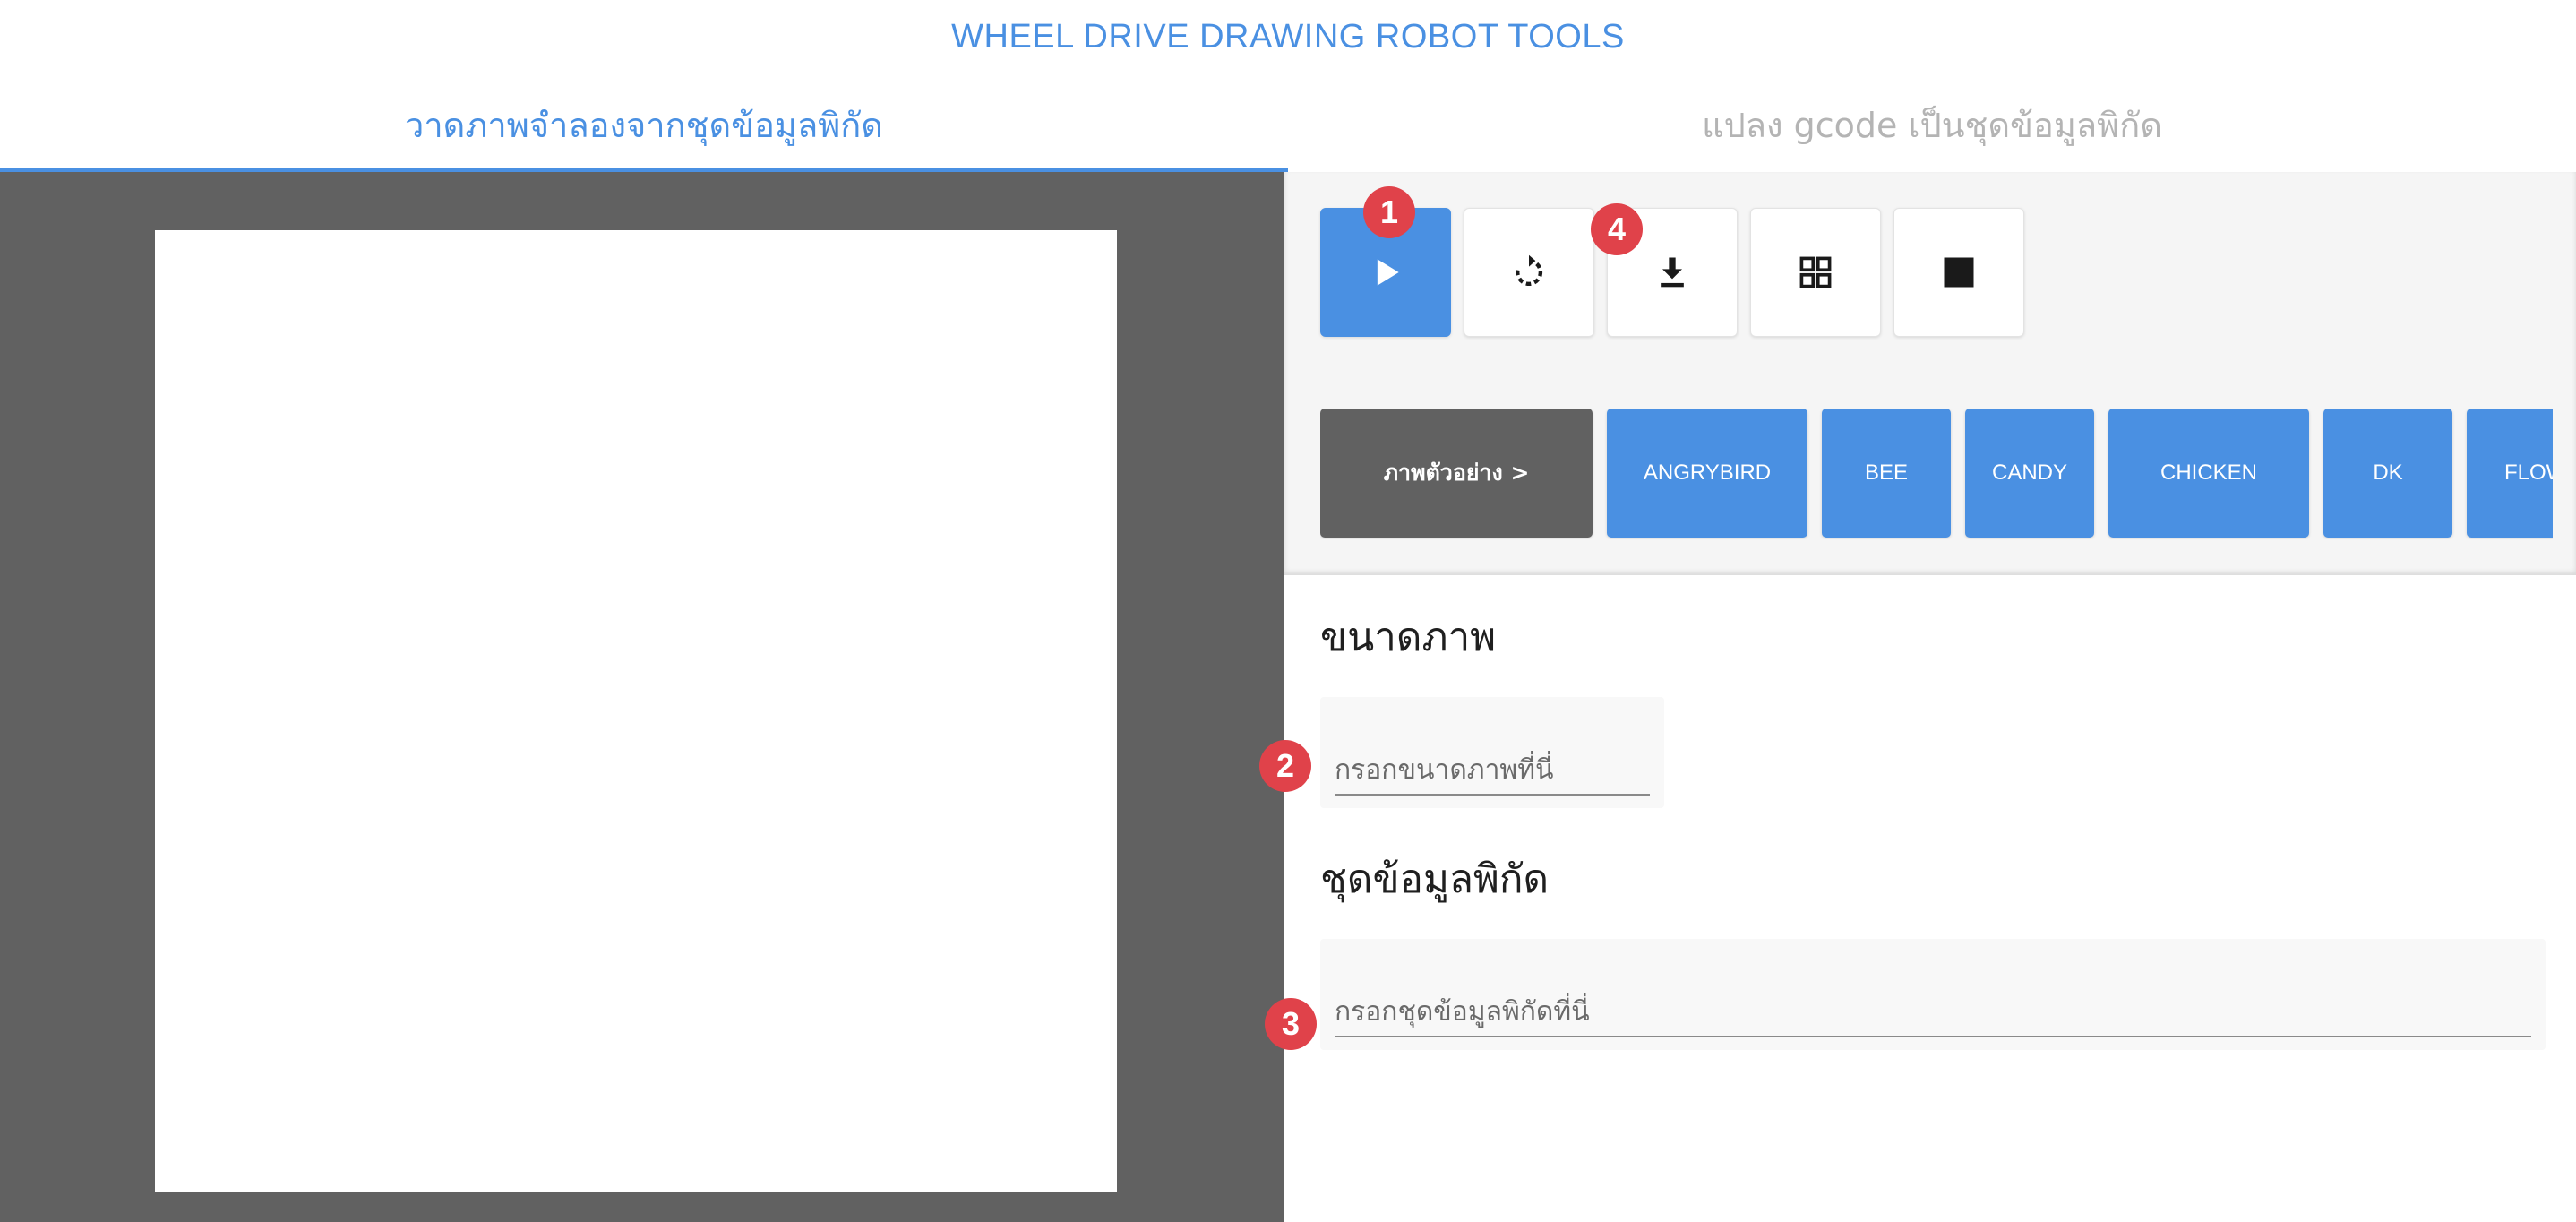  Describe the element at coordinates (1435, 879) in the screenshot. I see `coordinates-heading: ชุดข้อมูลพิกัด` at that location.